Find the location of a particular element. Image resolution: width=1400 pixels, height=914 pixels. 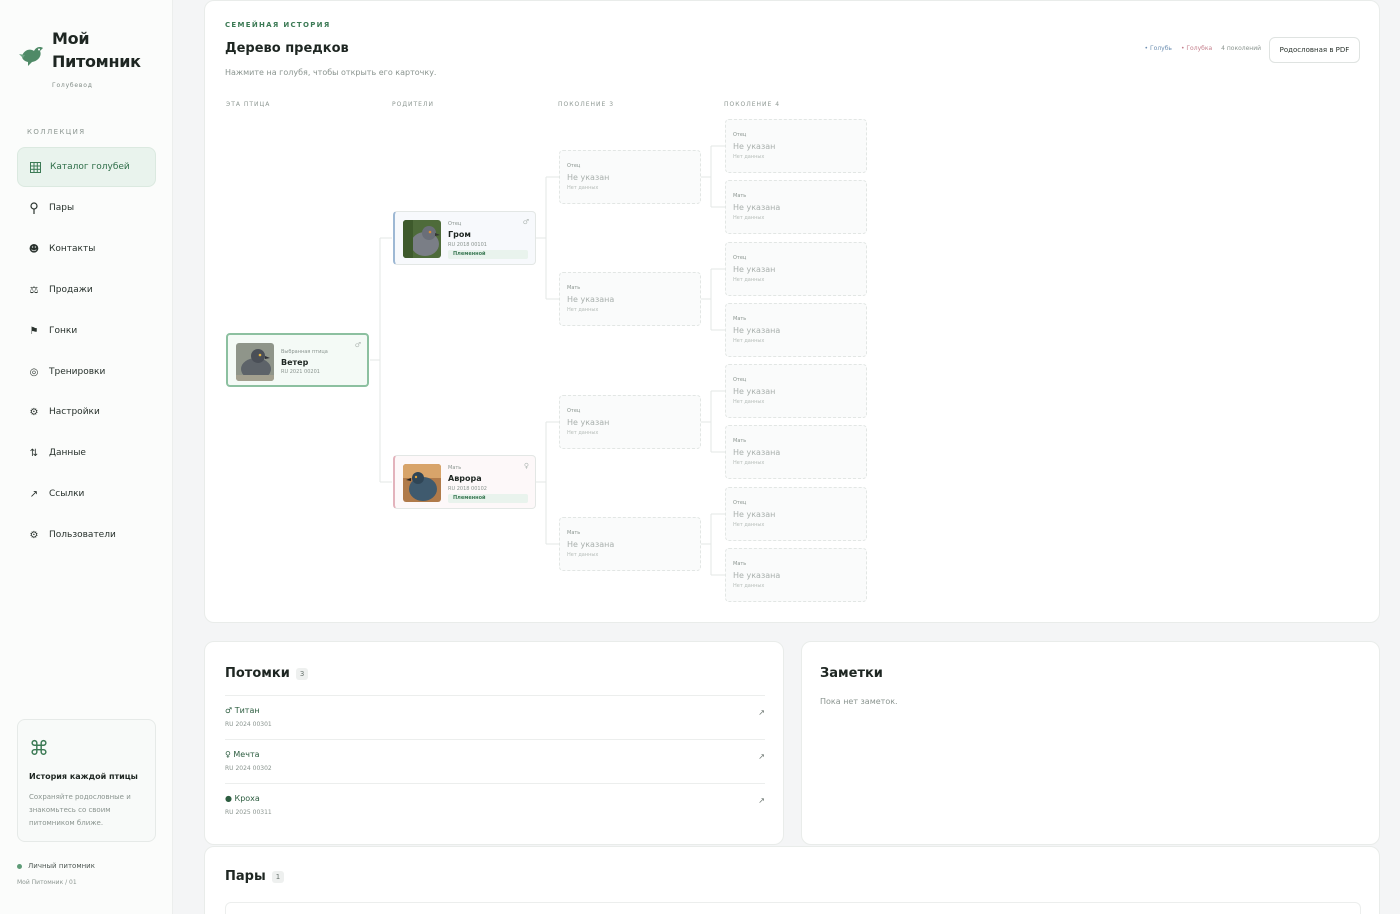

pigeon-logo-icon is located at coordinates (31, 56).